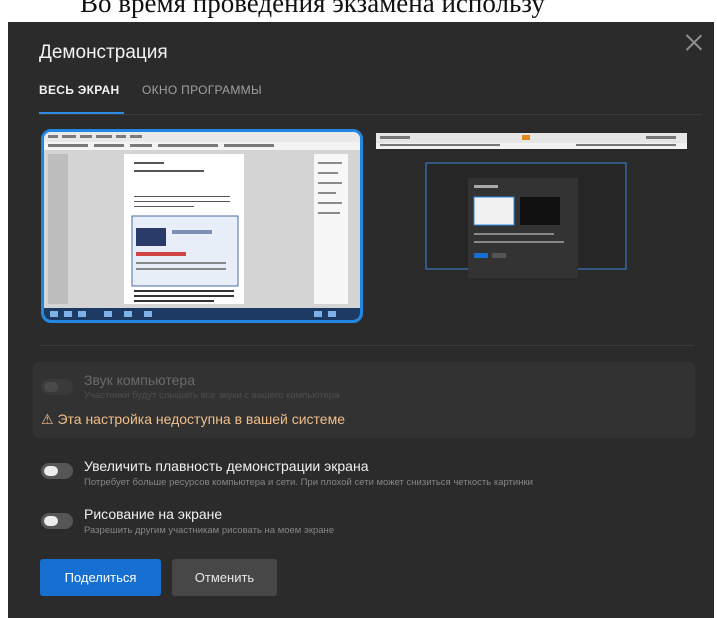 This screenshot has height=618, width=717. Describe the element at coordinates (153, 514) in the screenshot. I see `drawing-title: Рисование на экране` at that location.